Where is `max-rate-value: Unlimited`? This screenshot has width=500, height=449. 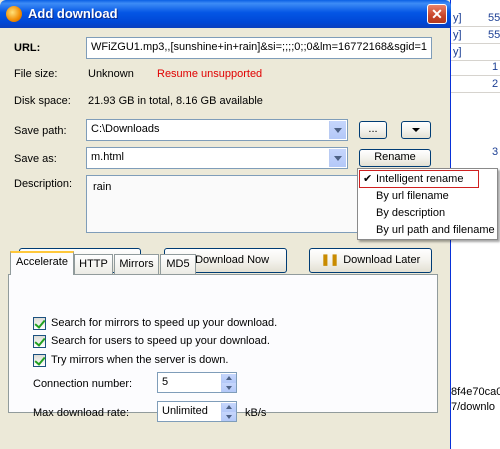
max-rate-value: Unlimited is located at coordinates (185, 411).